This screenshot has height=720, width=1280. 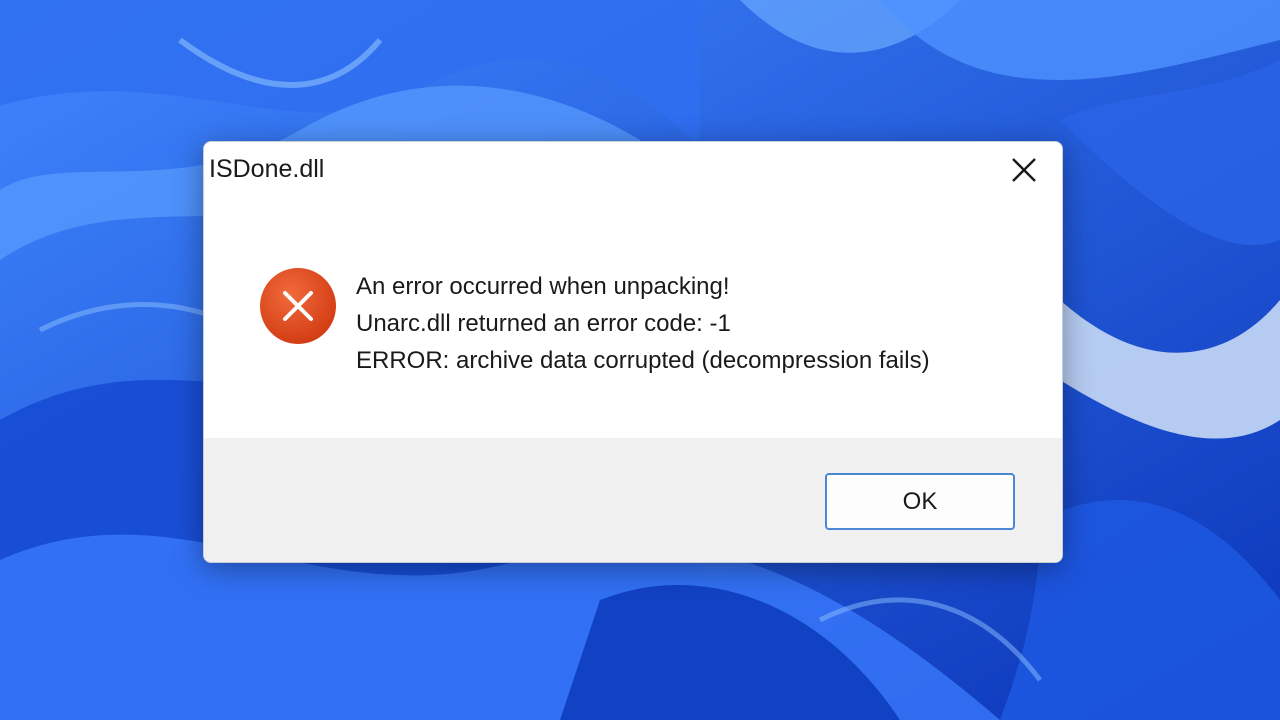 What do you see at coordinates (298, 306) in the screenshot?
I see `error-icon` at bounding box center [298, 306].